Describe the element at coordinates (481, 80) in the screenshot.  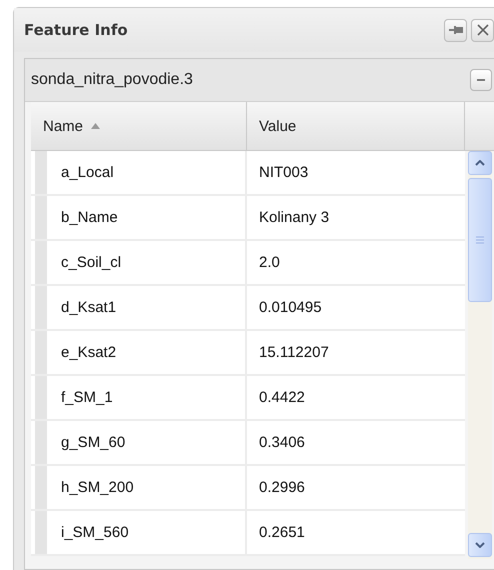
I see `collapse-button` at that location.